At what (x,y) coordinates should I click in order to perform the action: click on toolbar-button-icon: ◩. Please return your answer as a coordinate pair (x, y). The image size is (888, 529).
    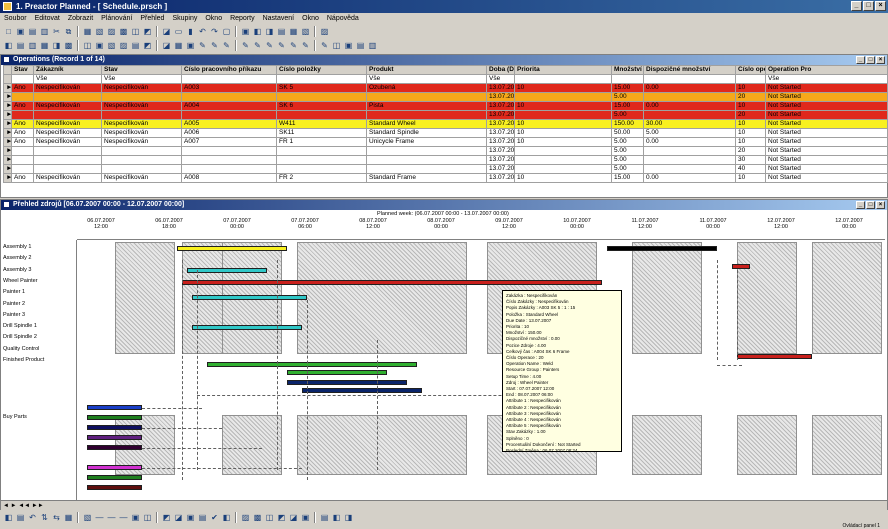
    Looking at the image, I should click on (147, 45).